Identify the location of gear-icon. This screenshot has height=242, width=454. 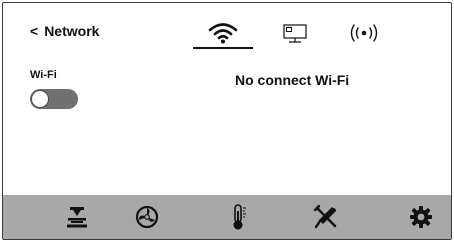
(421, 217).